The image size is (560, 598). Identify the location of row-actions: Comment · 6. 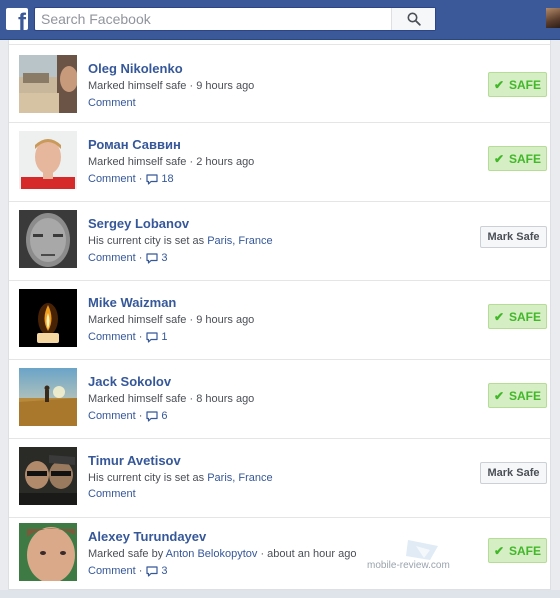
(128, 416).